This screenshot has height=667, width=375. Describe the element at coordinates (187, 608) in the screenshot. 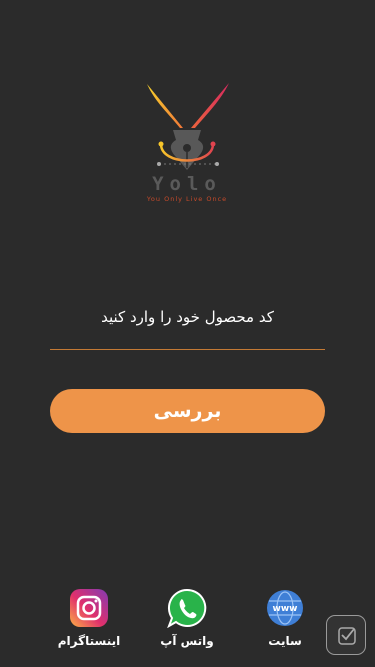

I see `whatsapp-icon` at that location.